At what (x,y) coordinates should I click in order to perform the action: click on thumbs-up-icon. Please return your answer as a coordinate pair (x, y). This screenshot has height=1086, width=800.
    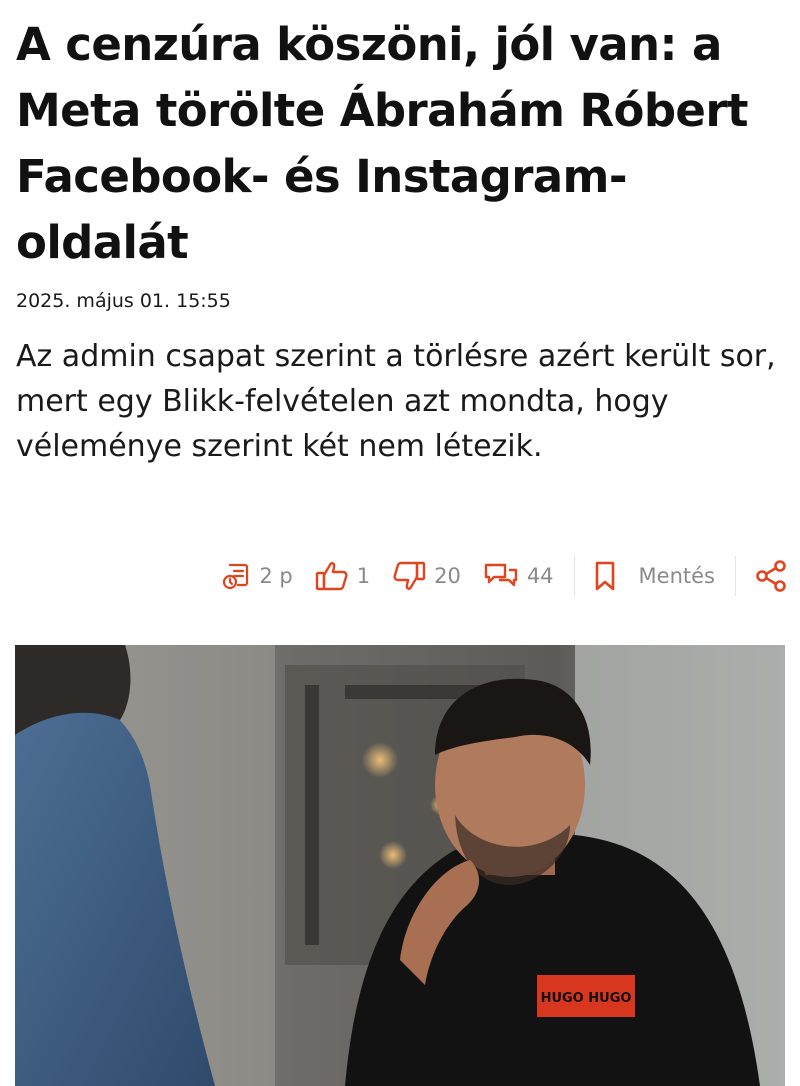
    Looking at the image, I should click on (332, 576).